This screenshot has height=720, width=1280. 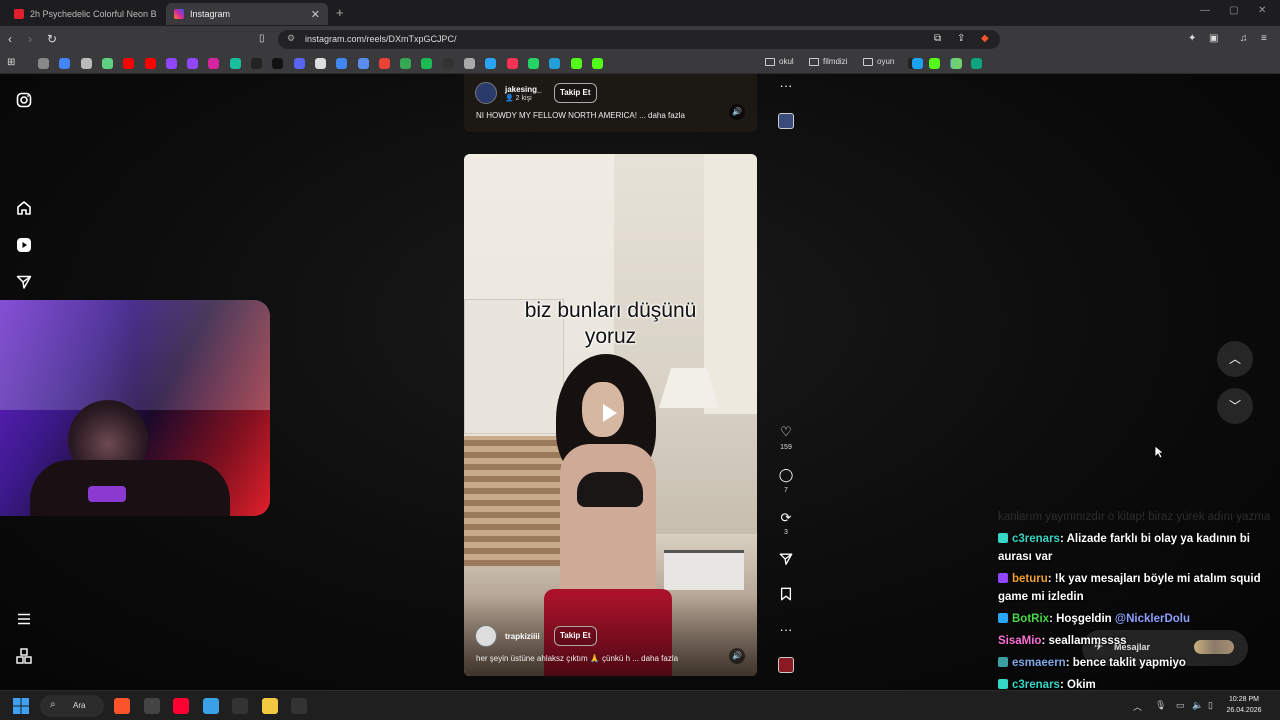 I want to click on maximize-button: ▢, so click(x=1233, y=10).